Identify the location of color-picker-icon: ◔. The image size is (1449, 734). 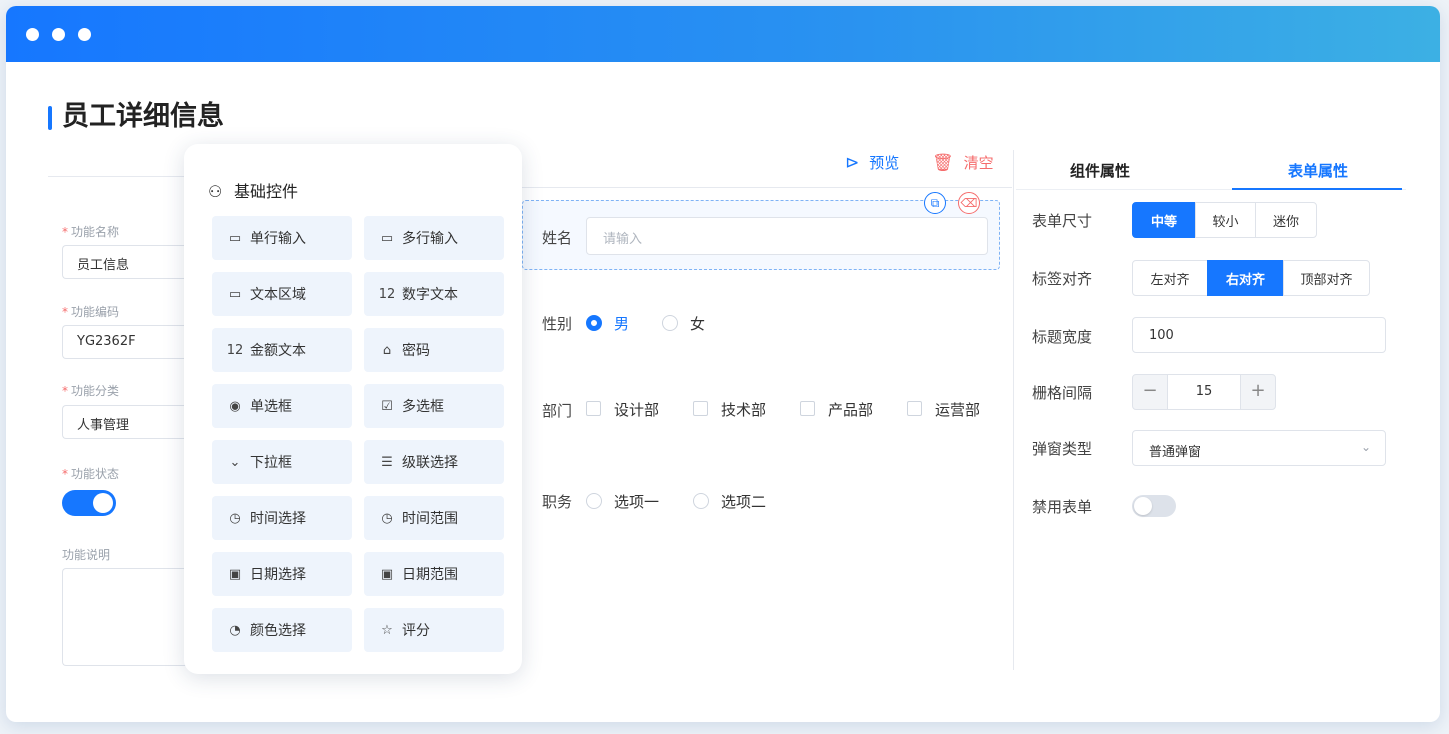
(235, 630).